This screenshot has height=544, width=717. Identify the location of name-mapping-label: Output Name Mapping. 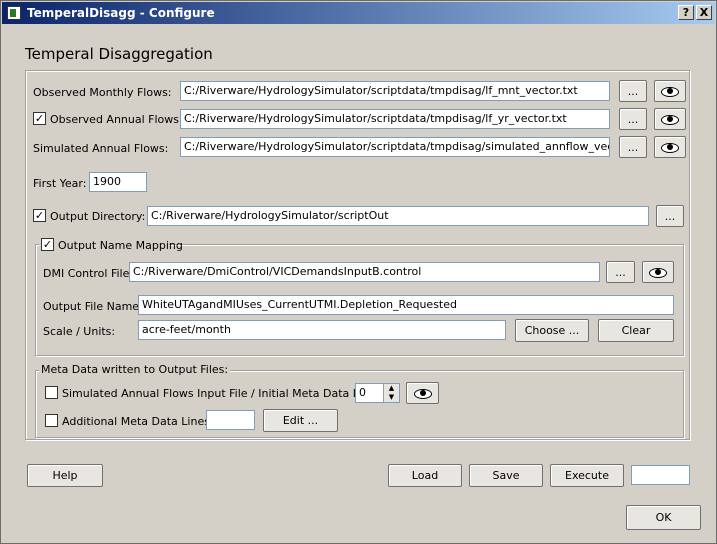
(120, 245).